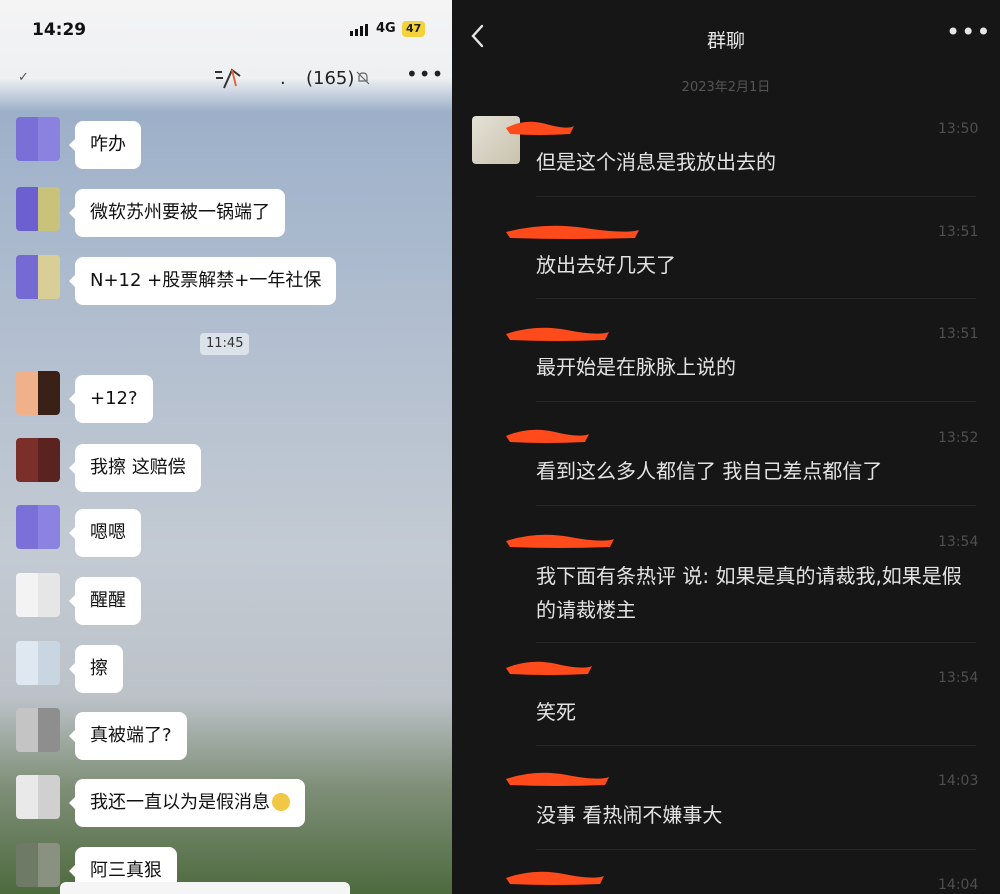 Image resolution: width=1000 pixels, height=894 pixels. Describe the element at coordinates (726, 87) in the screenshot. I see `date-divider: 2023年2月1日` at that location.